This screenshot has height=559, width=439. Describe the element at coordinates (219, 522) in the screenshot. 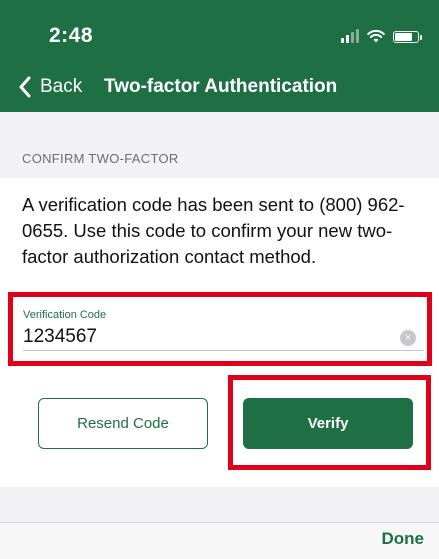

I see `toolbar-divider` at that location.